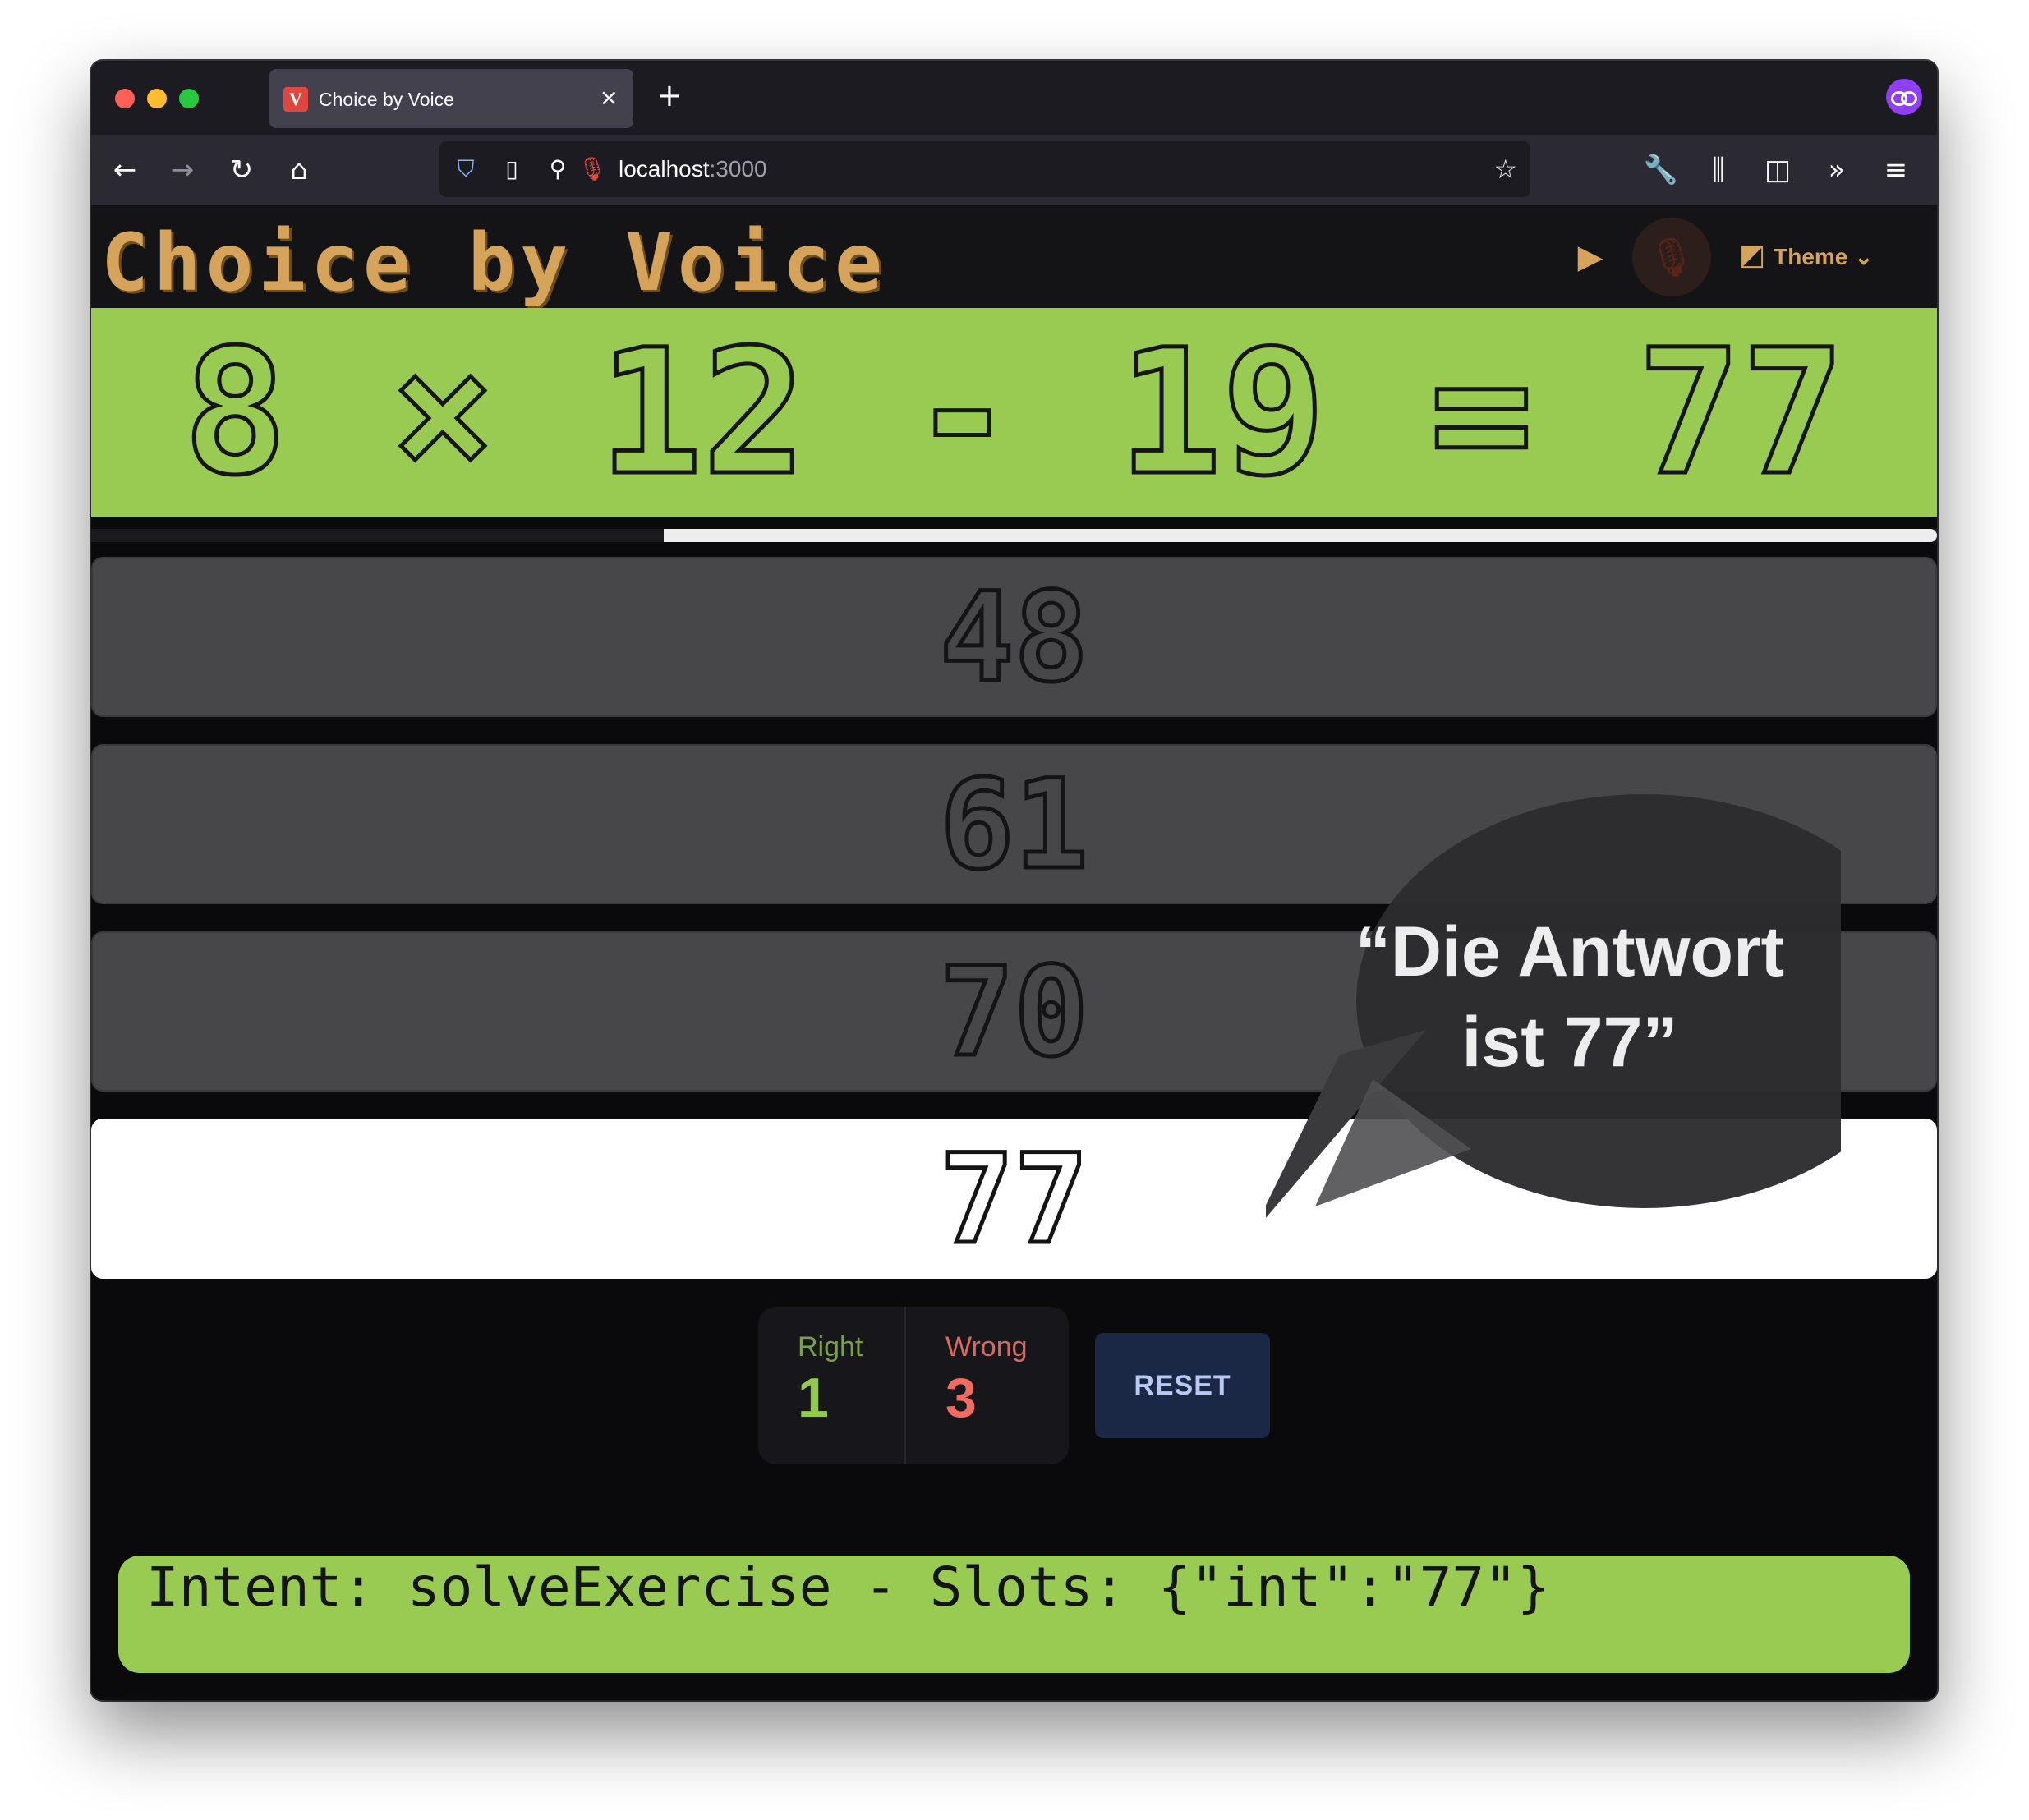 This screenshot has height=1820, width=2029. What do you see at coordinates (241, 170) in the screenshot?
I see `reload-icon: ↻` at bounding box center [241, 170].